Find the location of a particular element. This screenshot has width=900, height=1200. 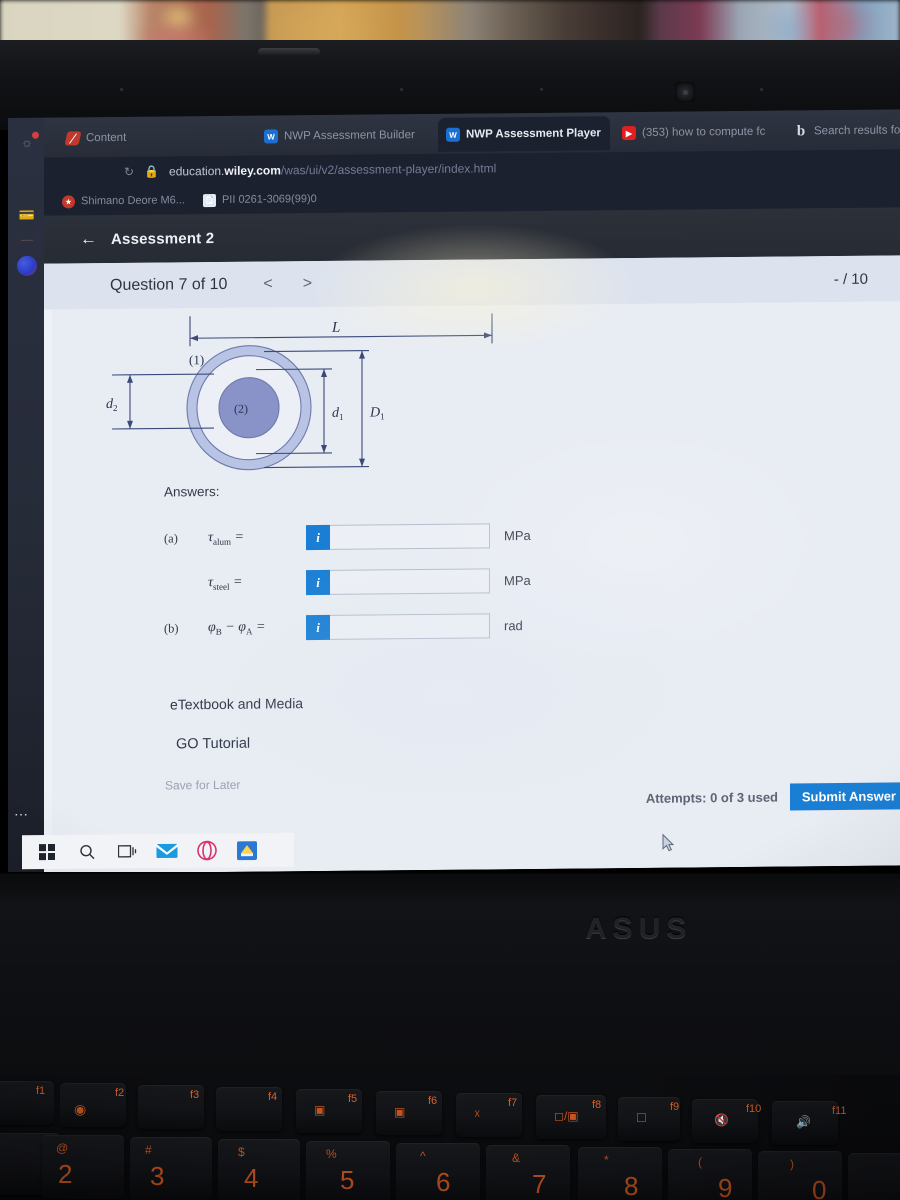

url-path: /was/ui/v2/assessment-player/index.html is located at coordinates (388, 169).